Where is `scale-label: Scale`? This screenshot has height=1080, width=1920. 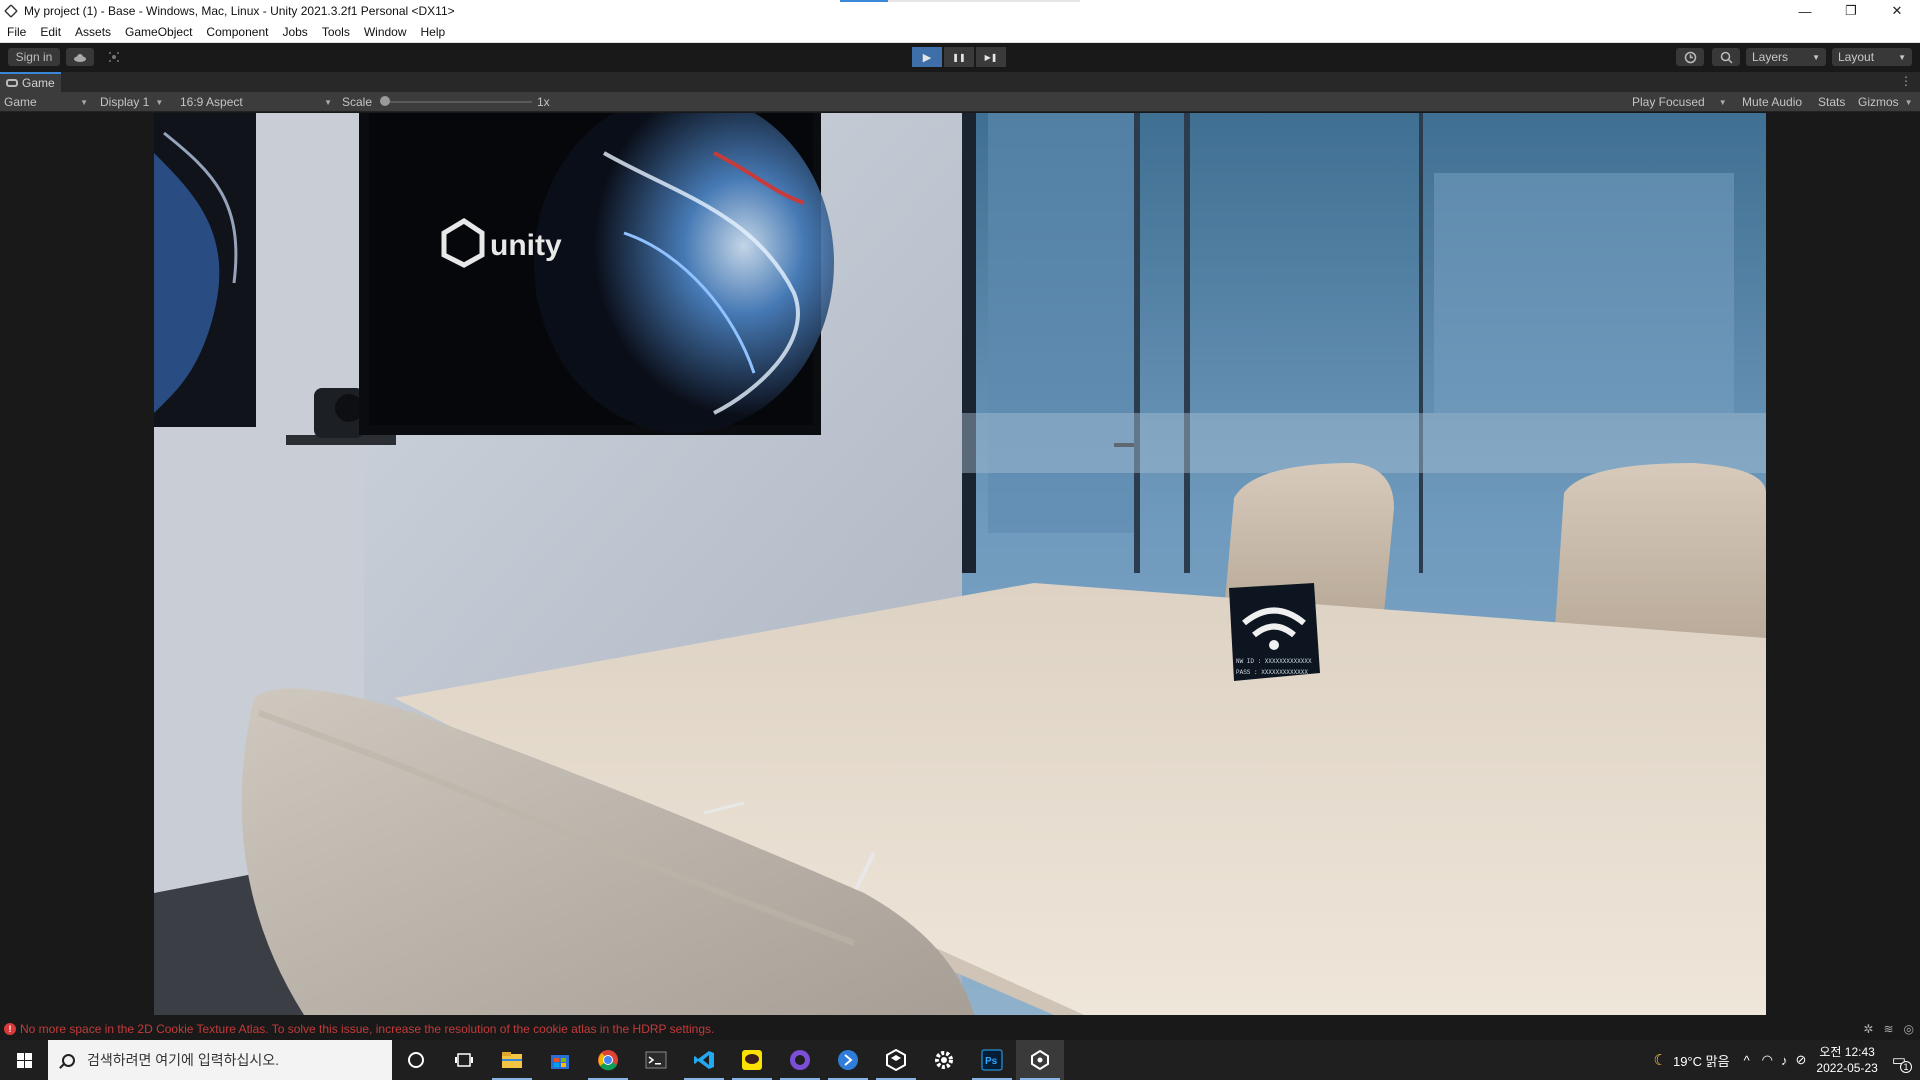
scale-label: Scale is located at coordinates (357, 102).